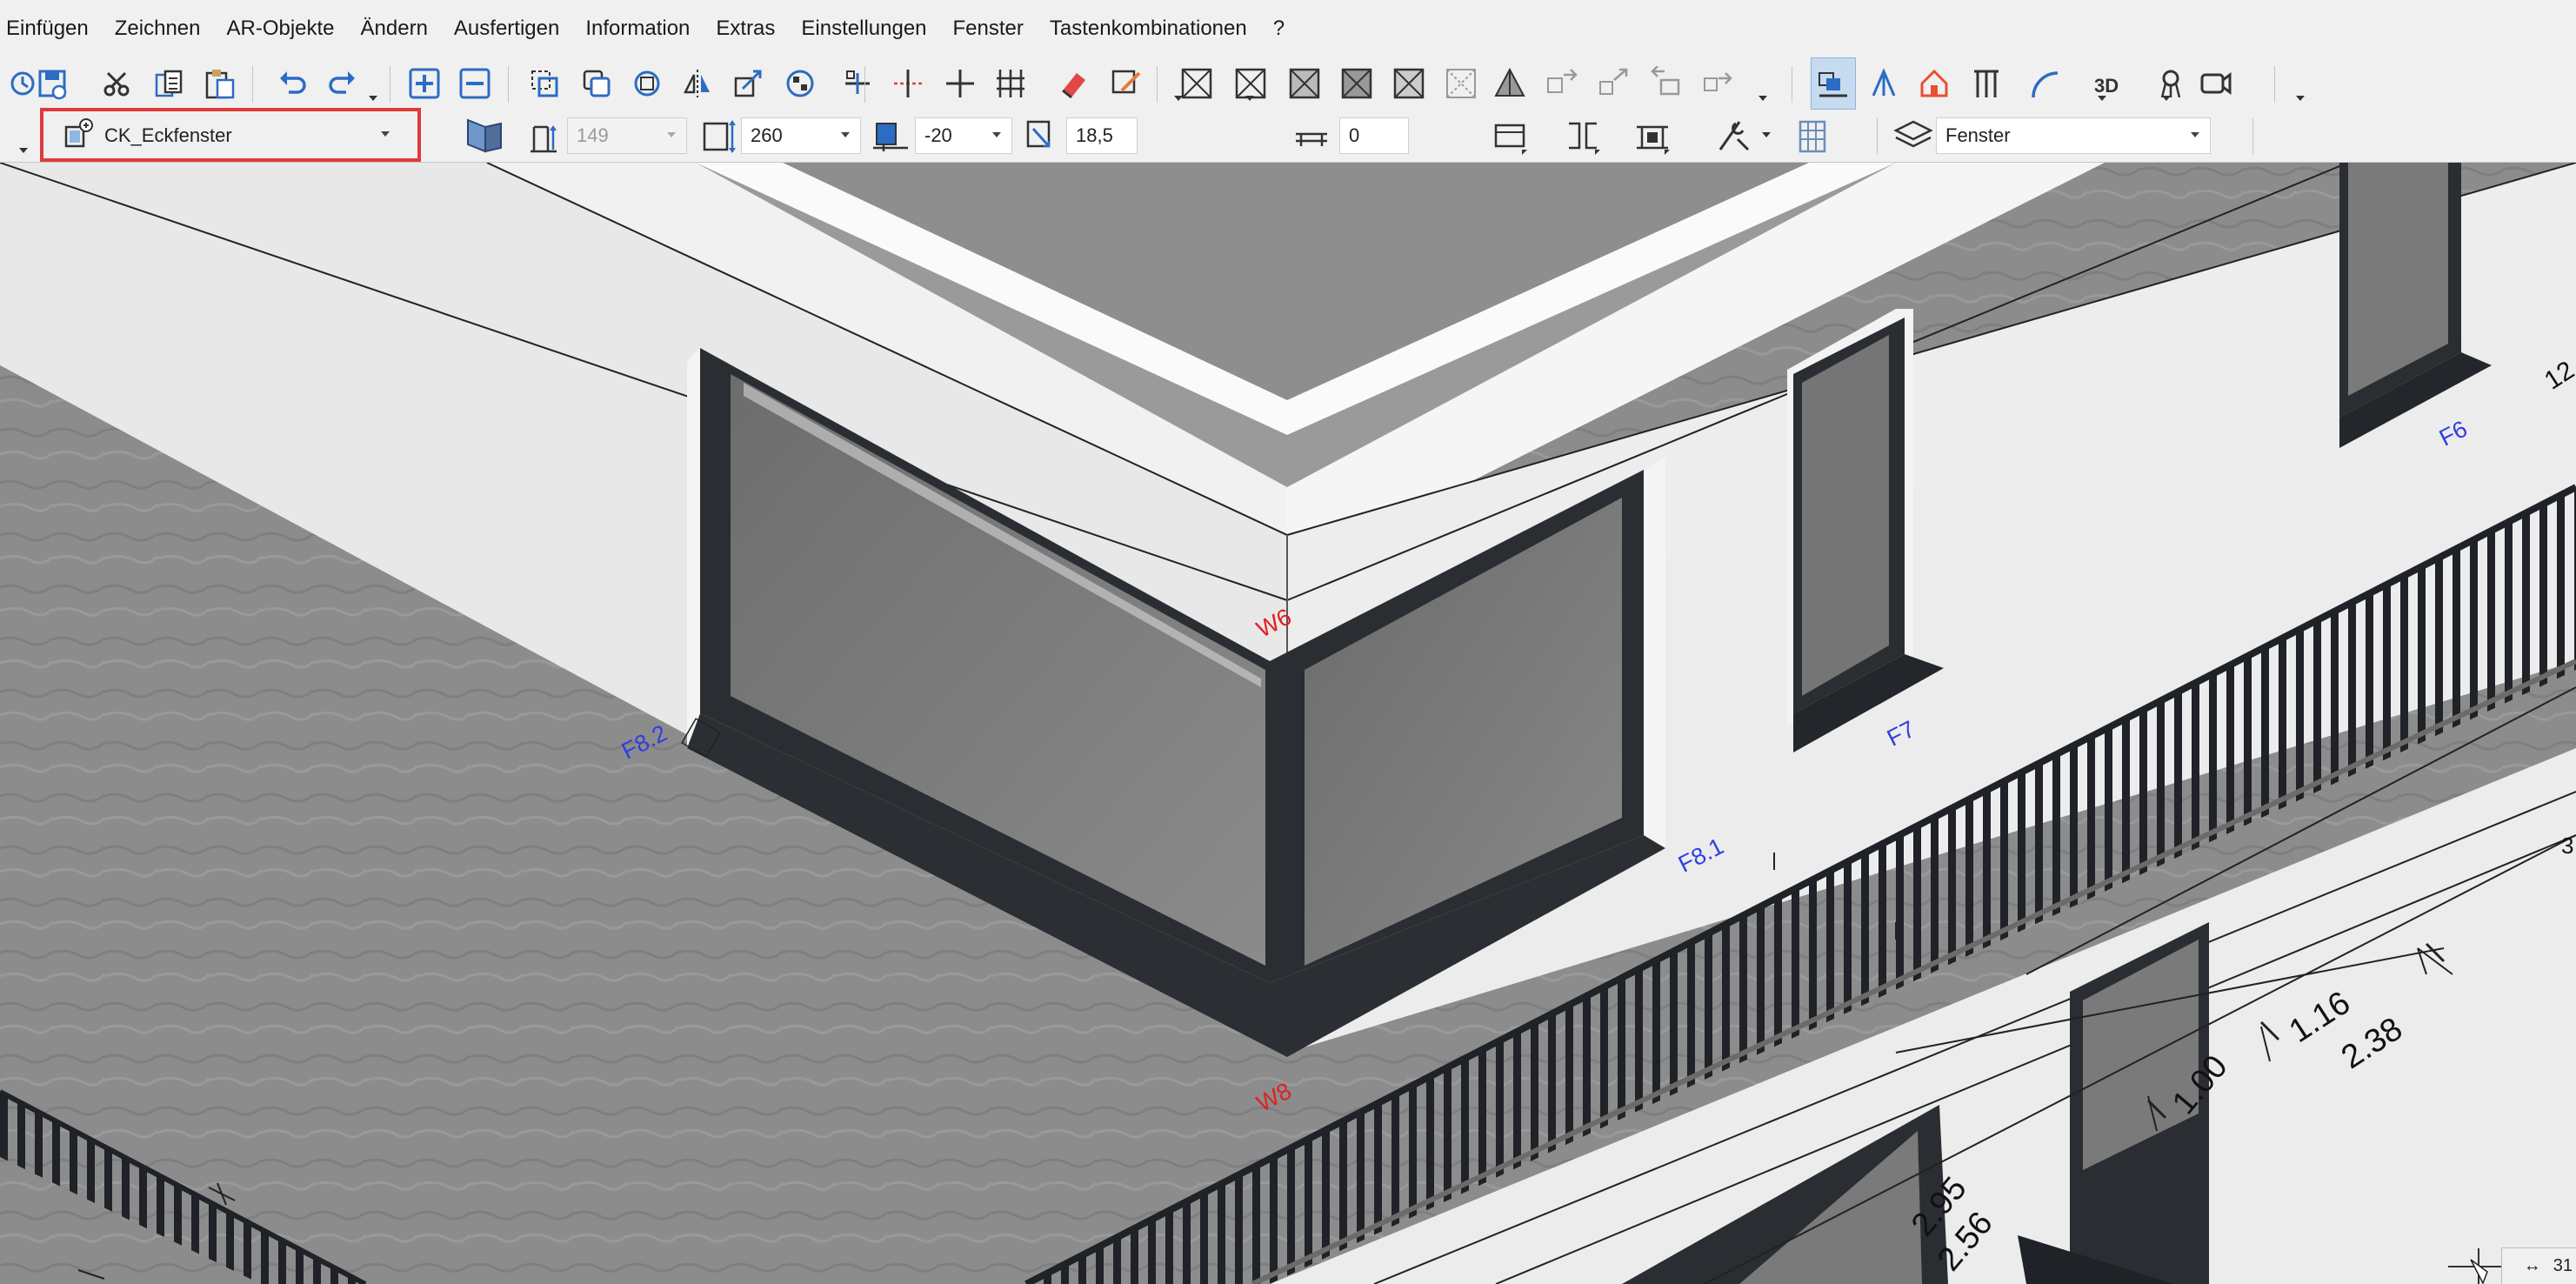 The width and height of the screenshot is (2576, 1284). Describe the element at coordinates (1766, 134) in the screenshot. I see `tools-dropdown-icon` at that location.